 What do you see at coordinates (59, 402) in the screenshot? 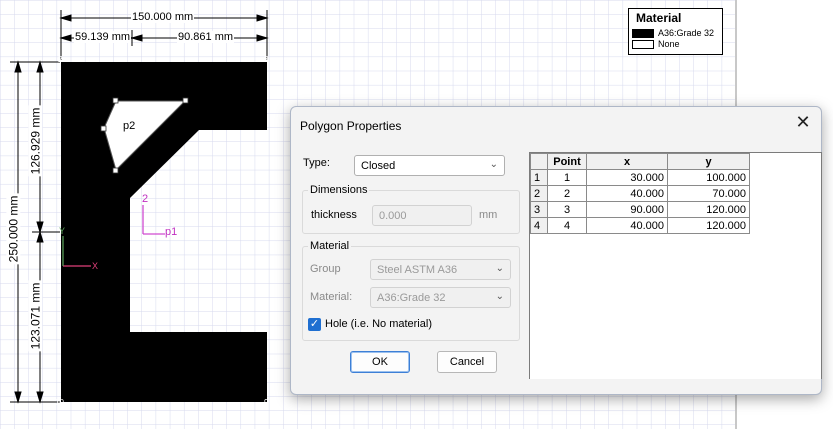
I see `vertex-label: 10` at bounding box center [59, 402].